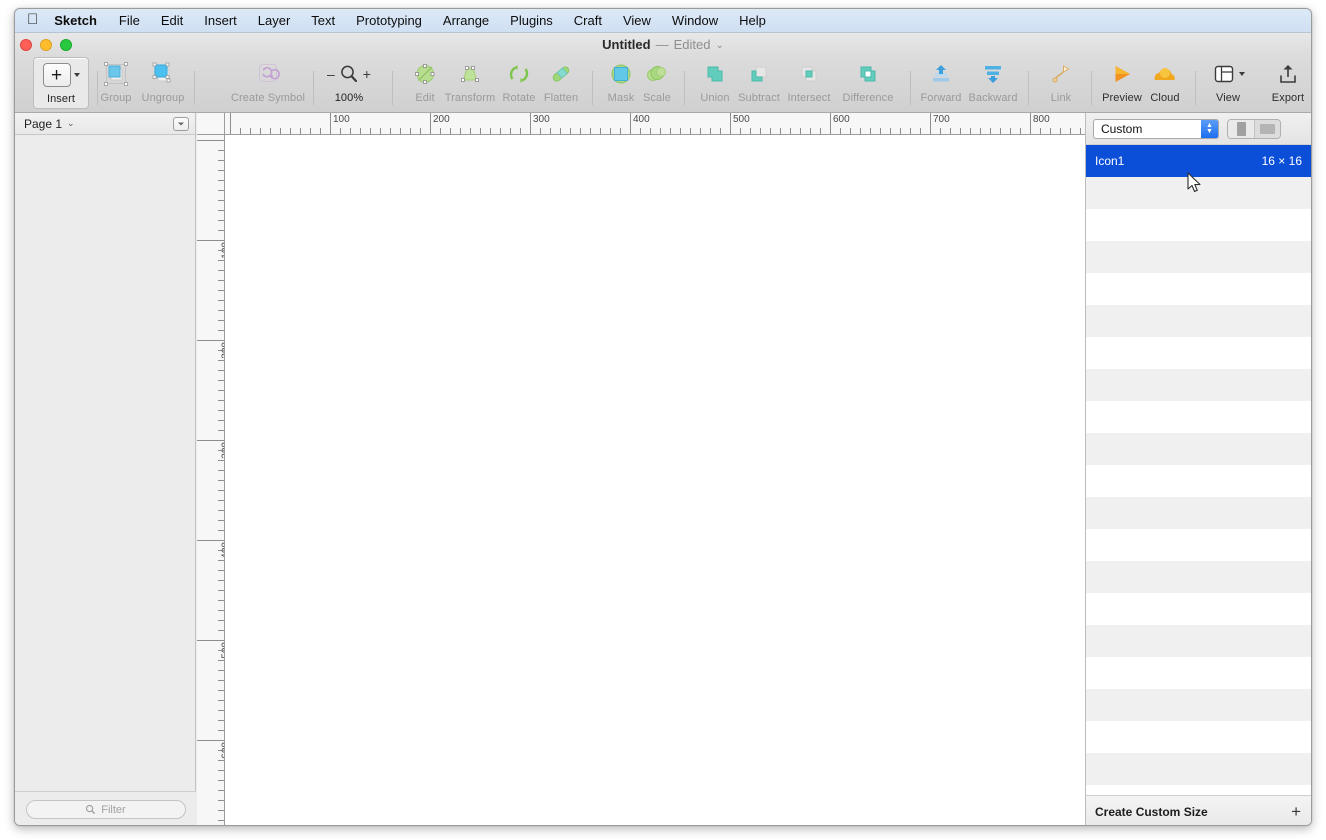 This screenshot has height=840, width=1326. I want to click on menu-item-file: File, so click(129, 20).